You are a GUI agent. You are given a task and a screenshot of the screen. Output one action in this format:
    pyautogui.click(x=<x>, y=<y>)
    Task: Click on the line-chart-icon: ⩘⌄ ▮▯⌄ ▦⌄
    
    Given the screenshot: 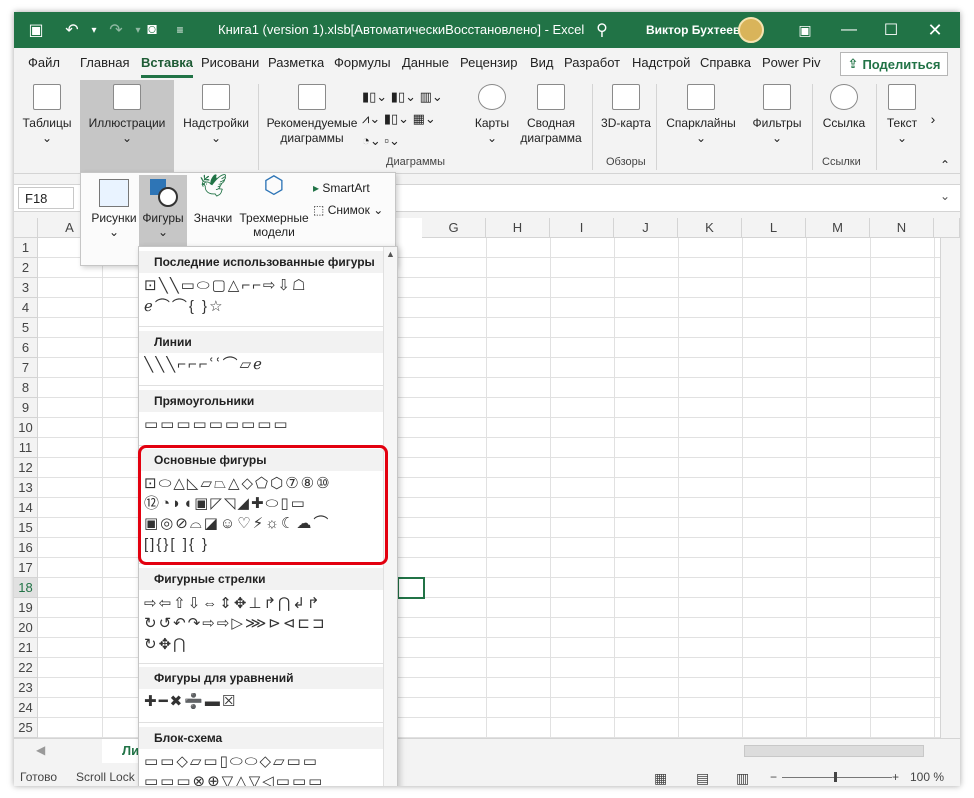 What is the action you would take?
    pyautogui.click(x=410, y=119)
    